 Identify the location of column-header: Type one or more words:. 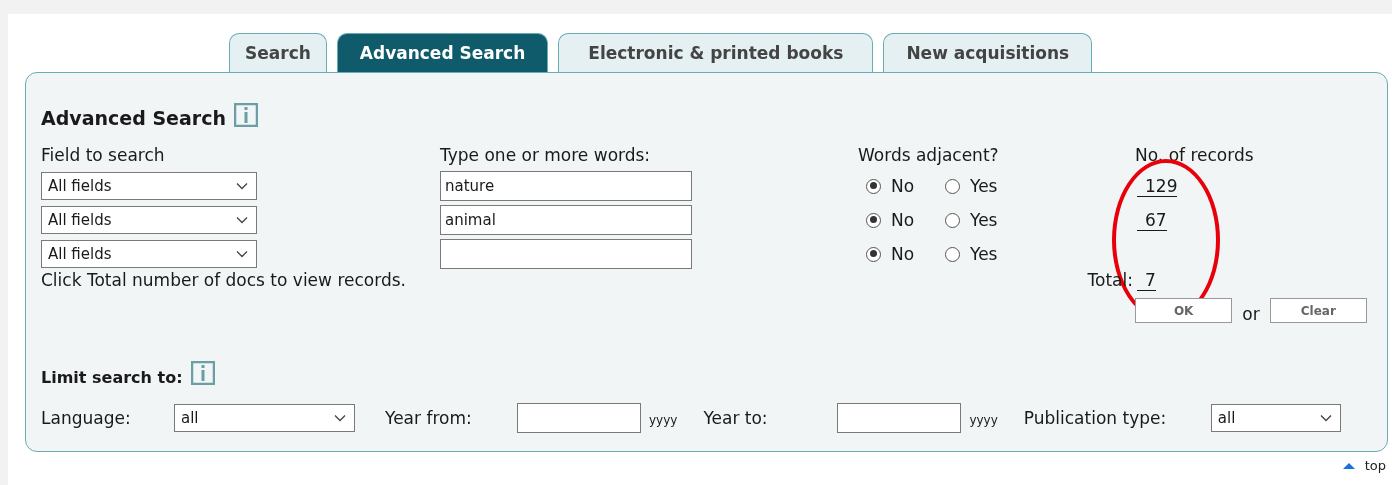
(546, 155).